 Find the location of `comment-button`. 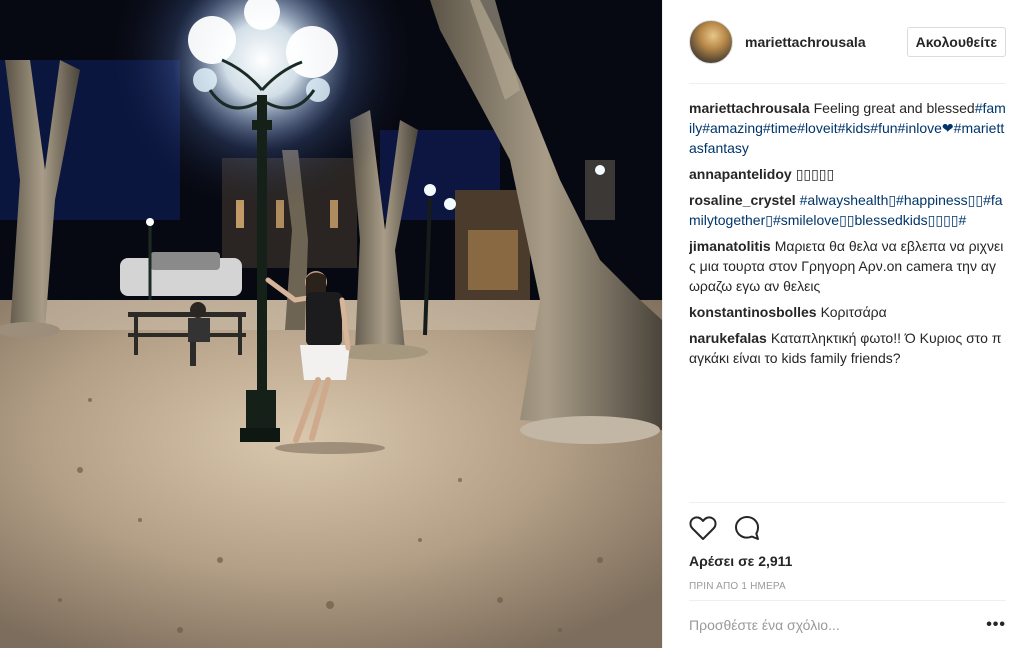

comment-button is located at coordinates (749, 528).